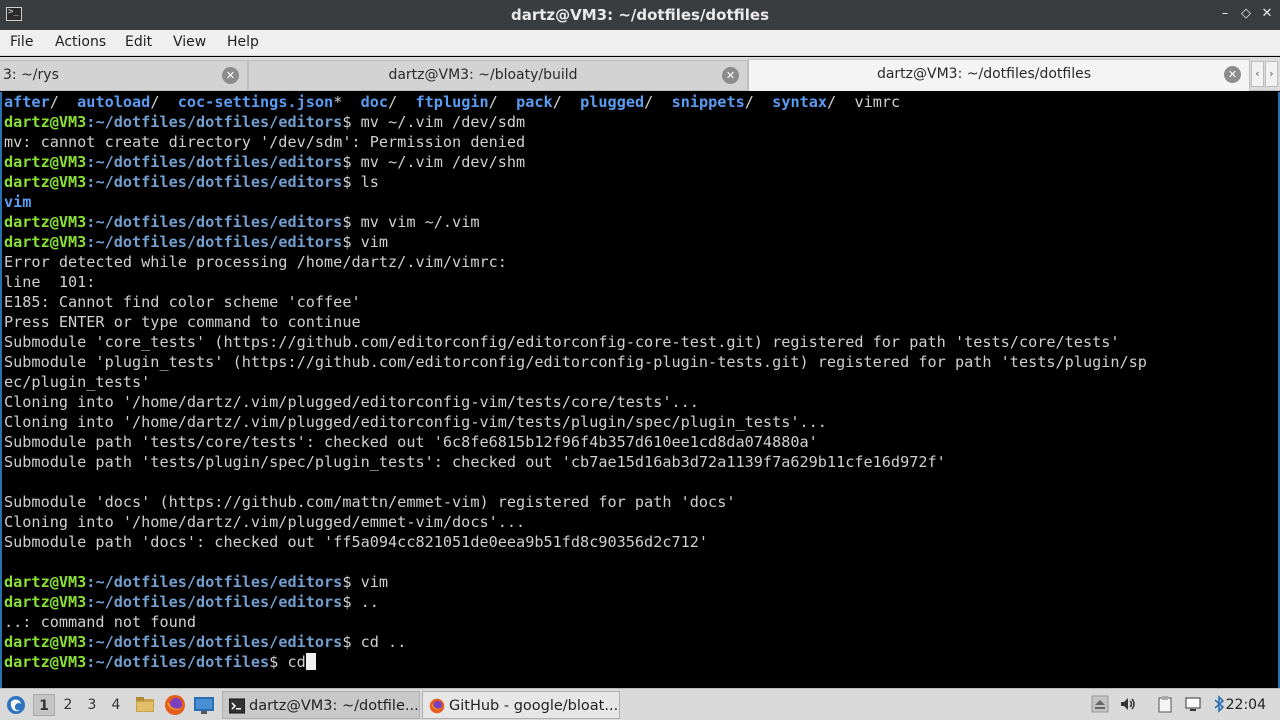 The width and height of the screenshot is (1280, 720). Describe the element at coordinates (189, 42) in the screenshot. I see `menu-view: View` at that location.